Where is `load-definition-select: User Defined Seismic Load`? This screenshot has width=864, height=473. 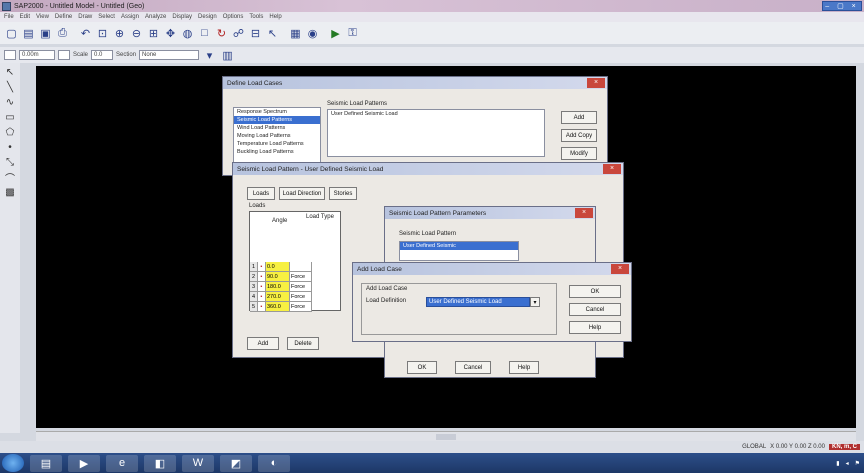
load-definition-select: User Defined Seismic Load is located at coordinates (478, 302).